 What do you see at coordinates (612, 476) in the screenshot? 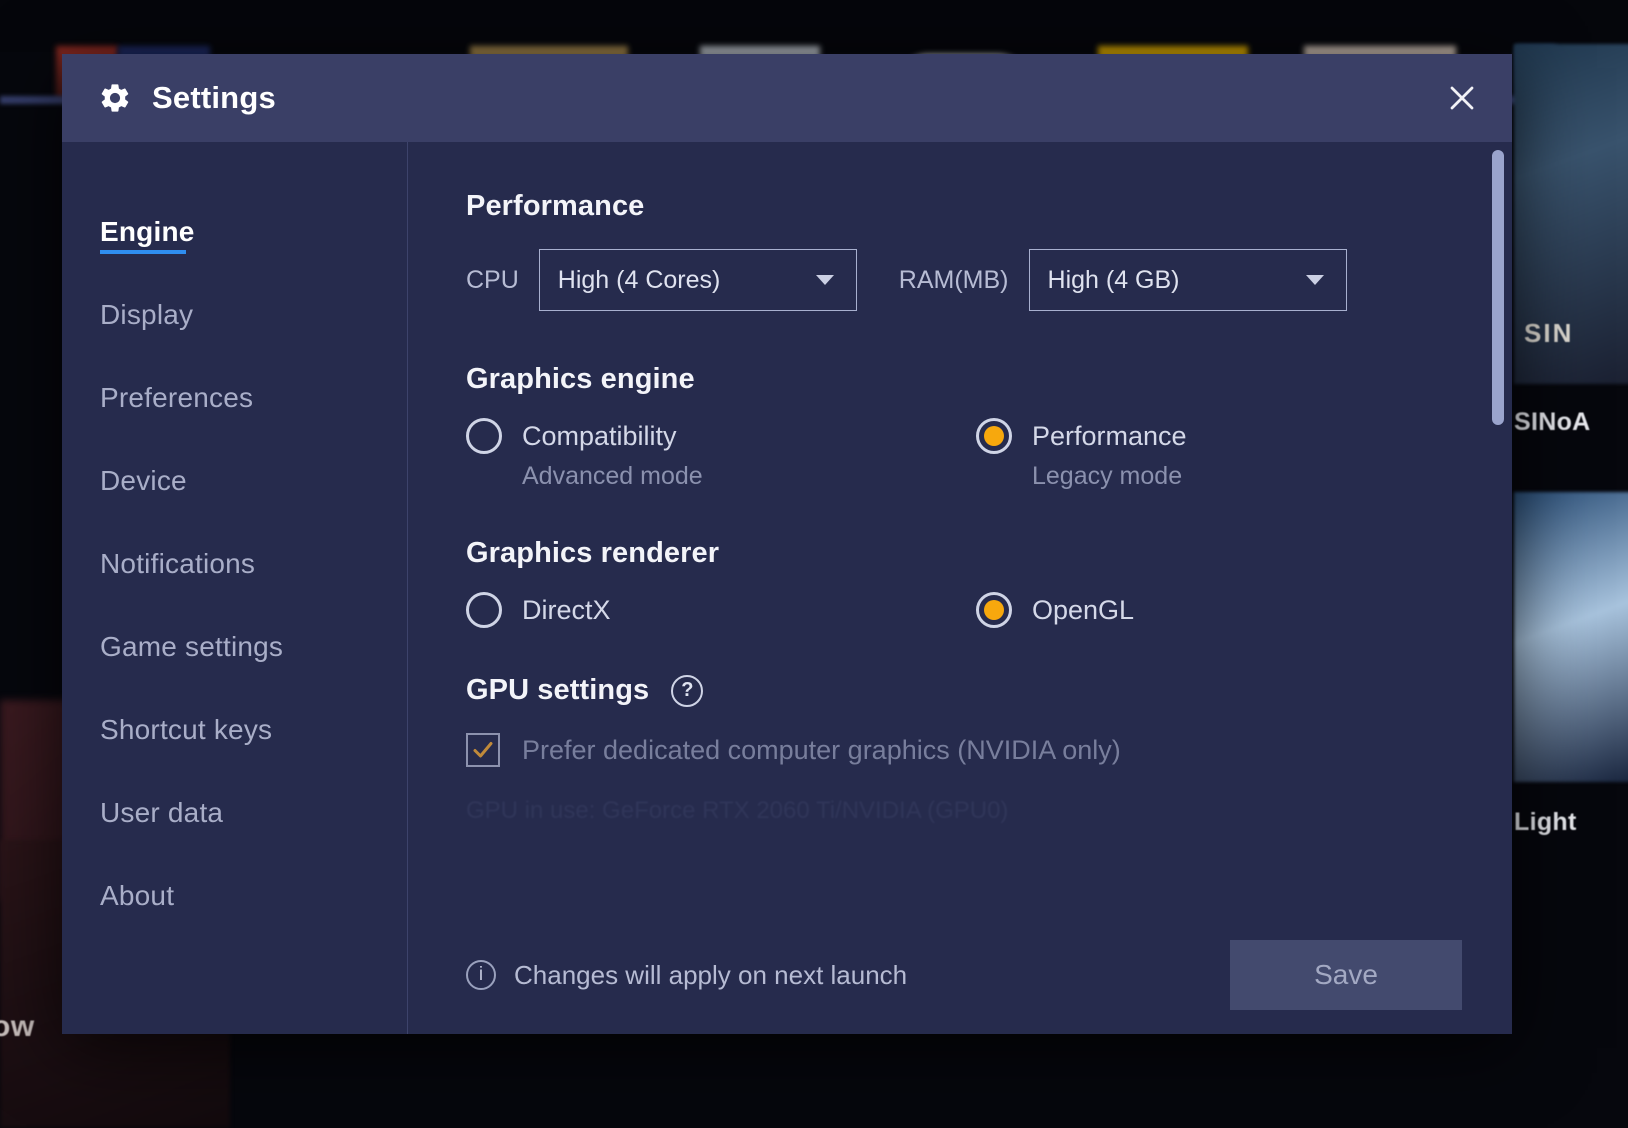
I see `radio-sublabel: Advanced mode` at bounding box center [612, 476].